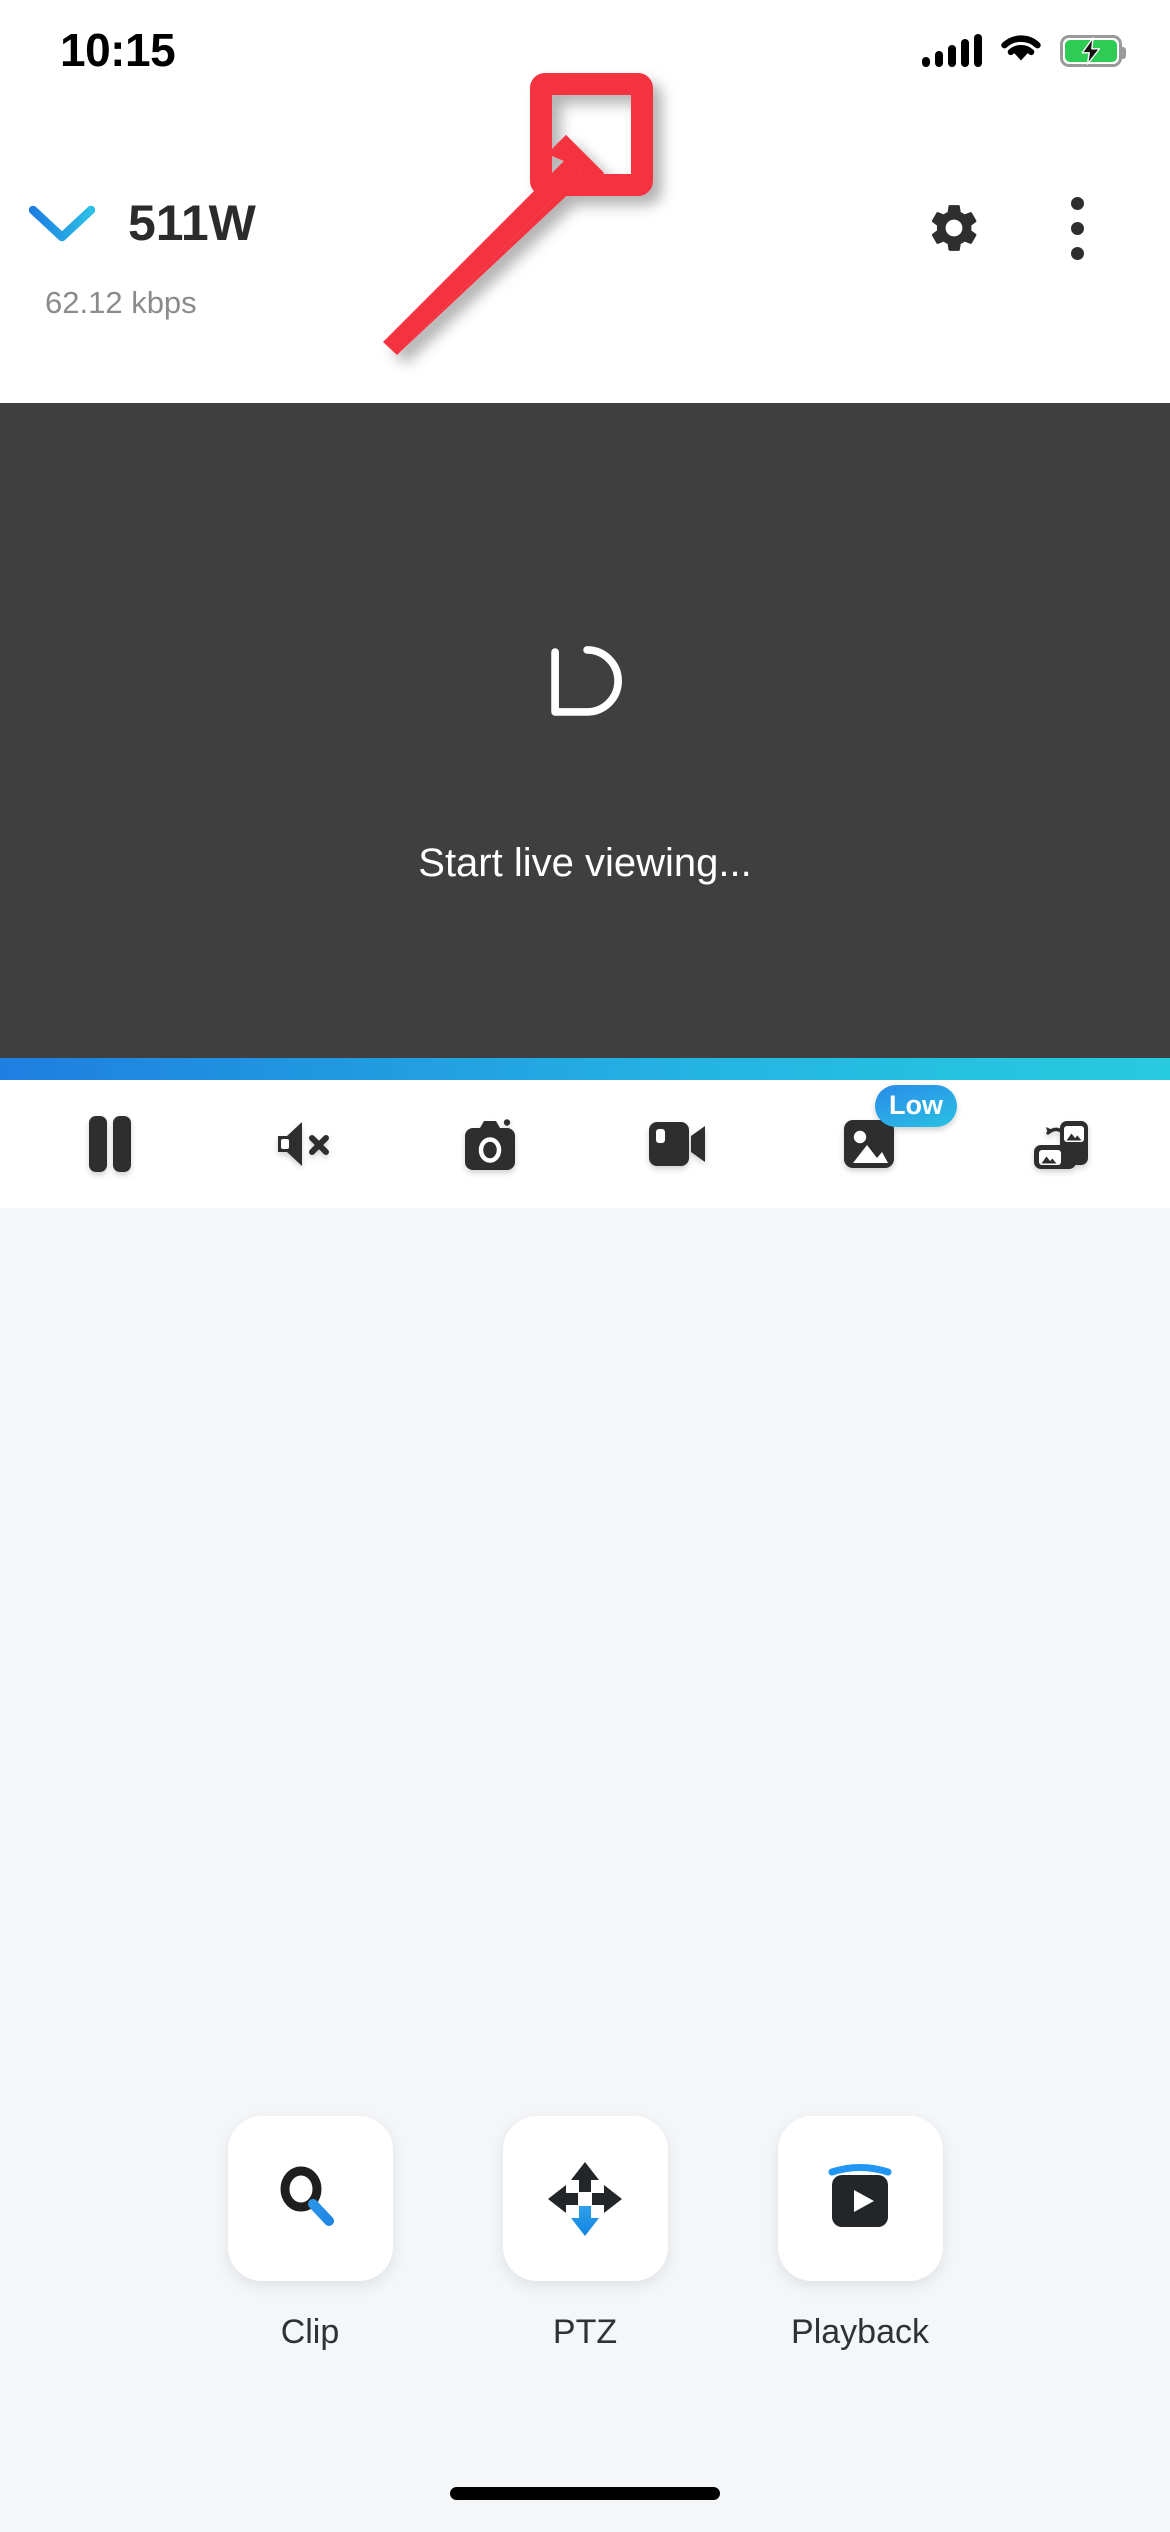 This screenshot has width=1170, height=2532. I want to click on ptz-button, so click(585, 2198).